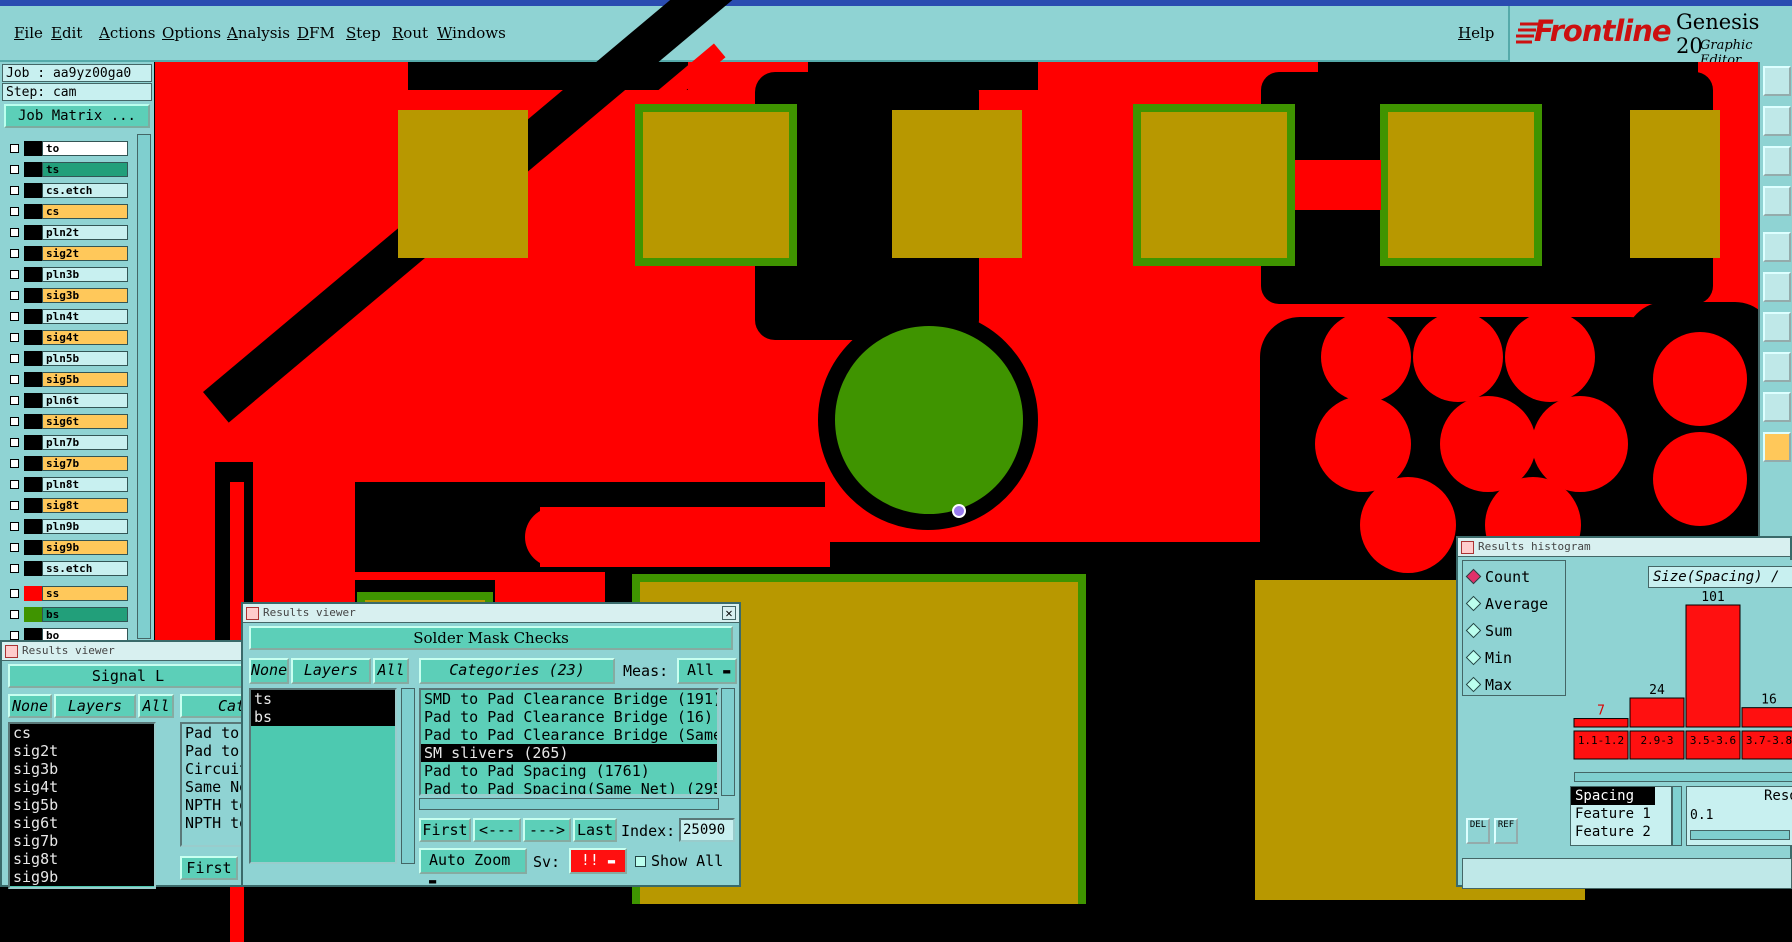  I want to click on menu-edit: Edit, so click(66, 33).